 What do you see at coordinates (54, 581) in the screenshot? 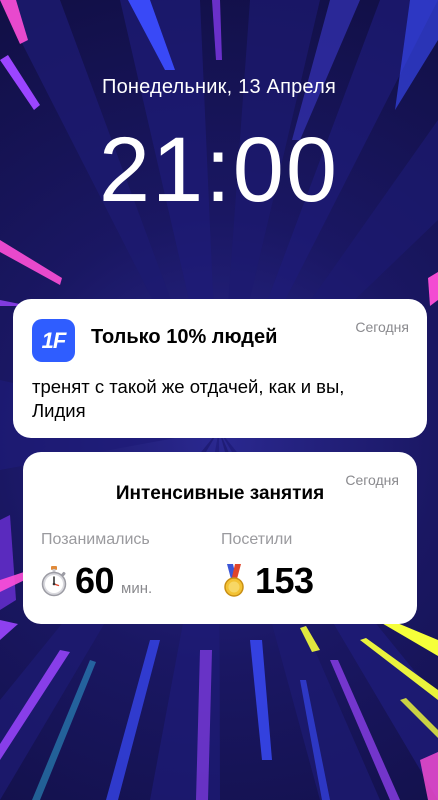
I see `stopwatch-icon` at bounding box center [54, 581].